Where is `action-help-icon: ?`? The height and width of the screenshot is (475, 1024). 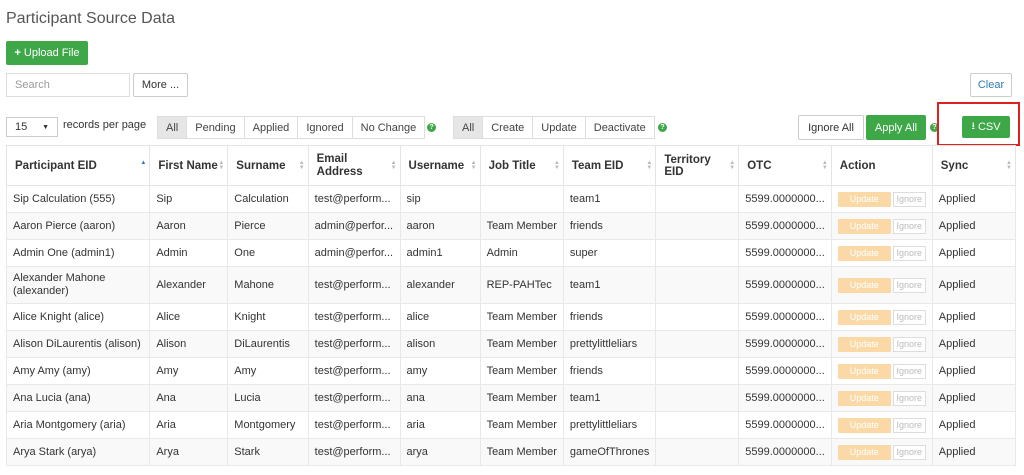
action-help-icon: ? is located at coordinates (662, 127).